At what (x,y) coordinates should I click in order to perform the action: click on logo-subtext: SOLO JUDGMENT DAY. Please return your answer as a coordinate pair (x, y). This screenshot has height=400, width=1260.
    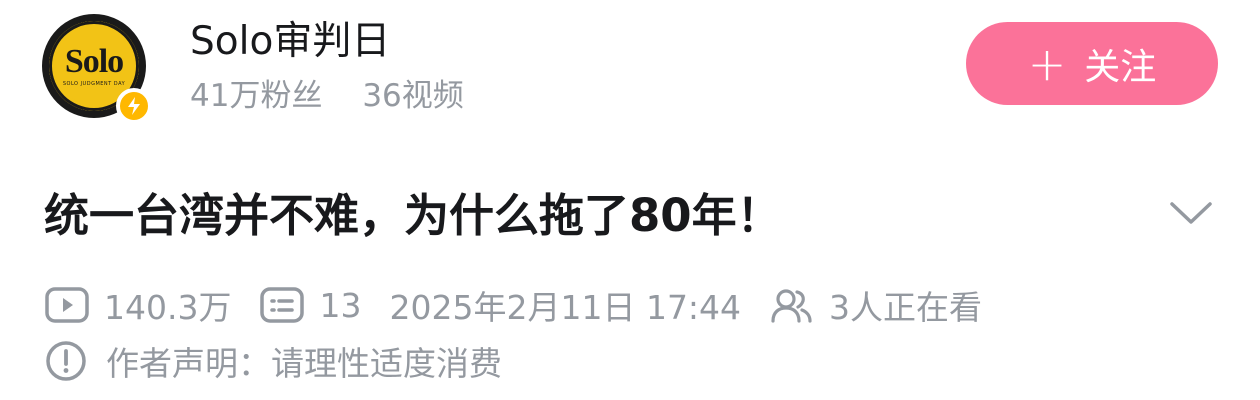
    Looking at the image, I should click on (94, 84).